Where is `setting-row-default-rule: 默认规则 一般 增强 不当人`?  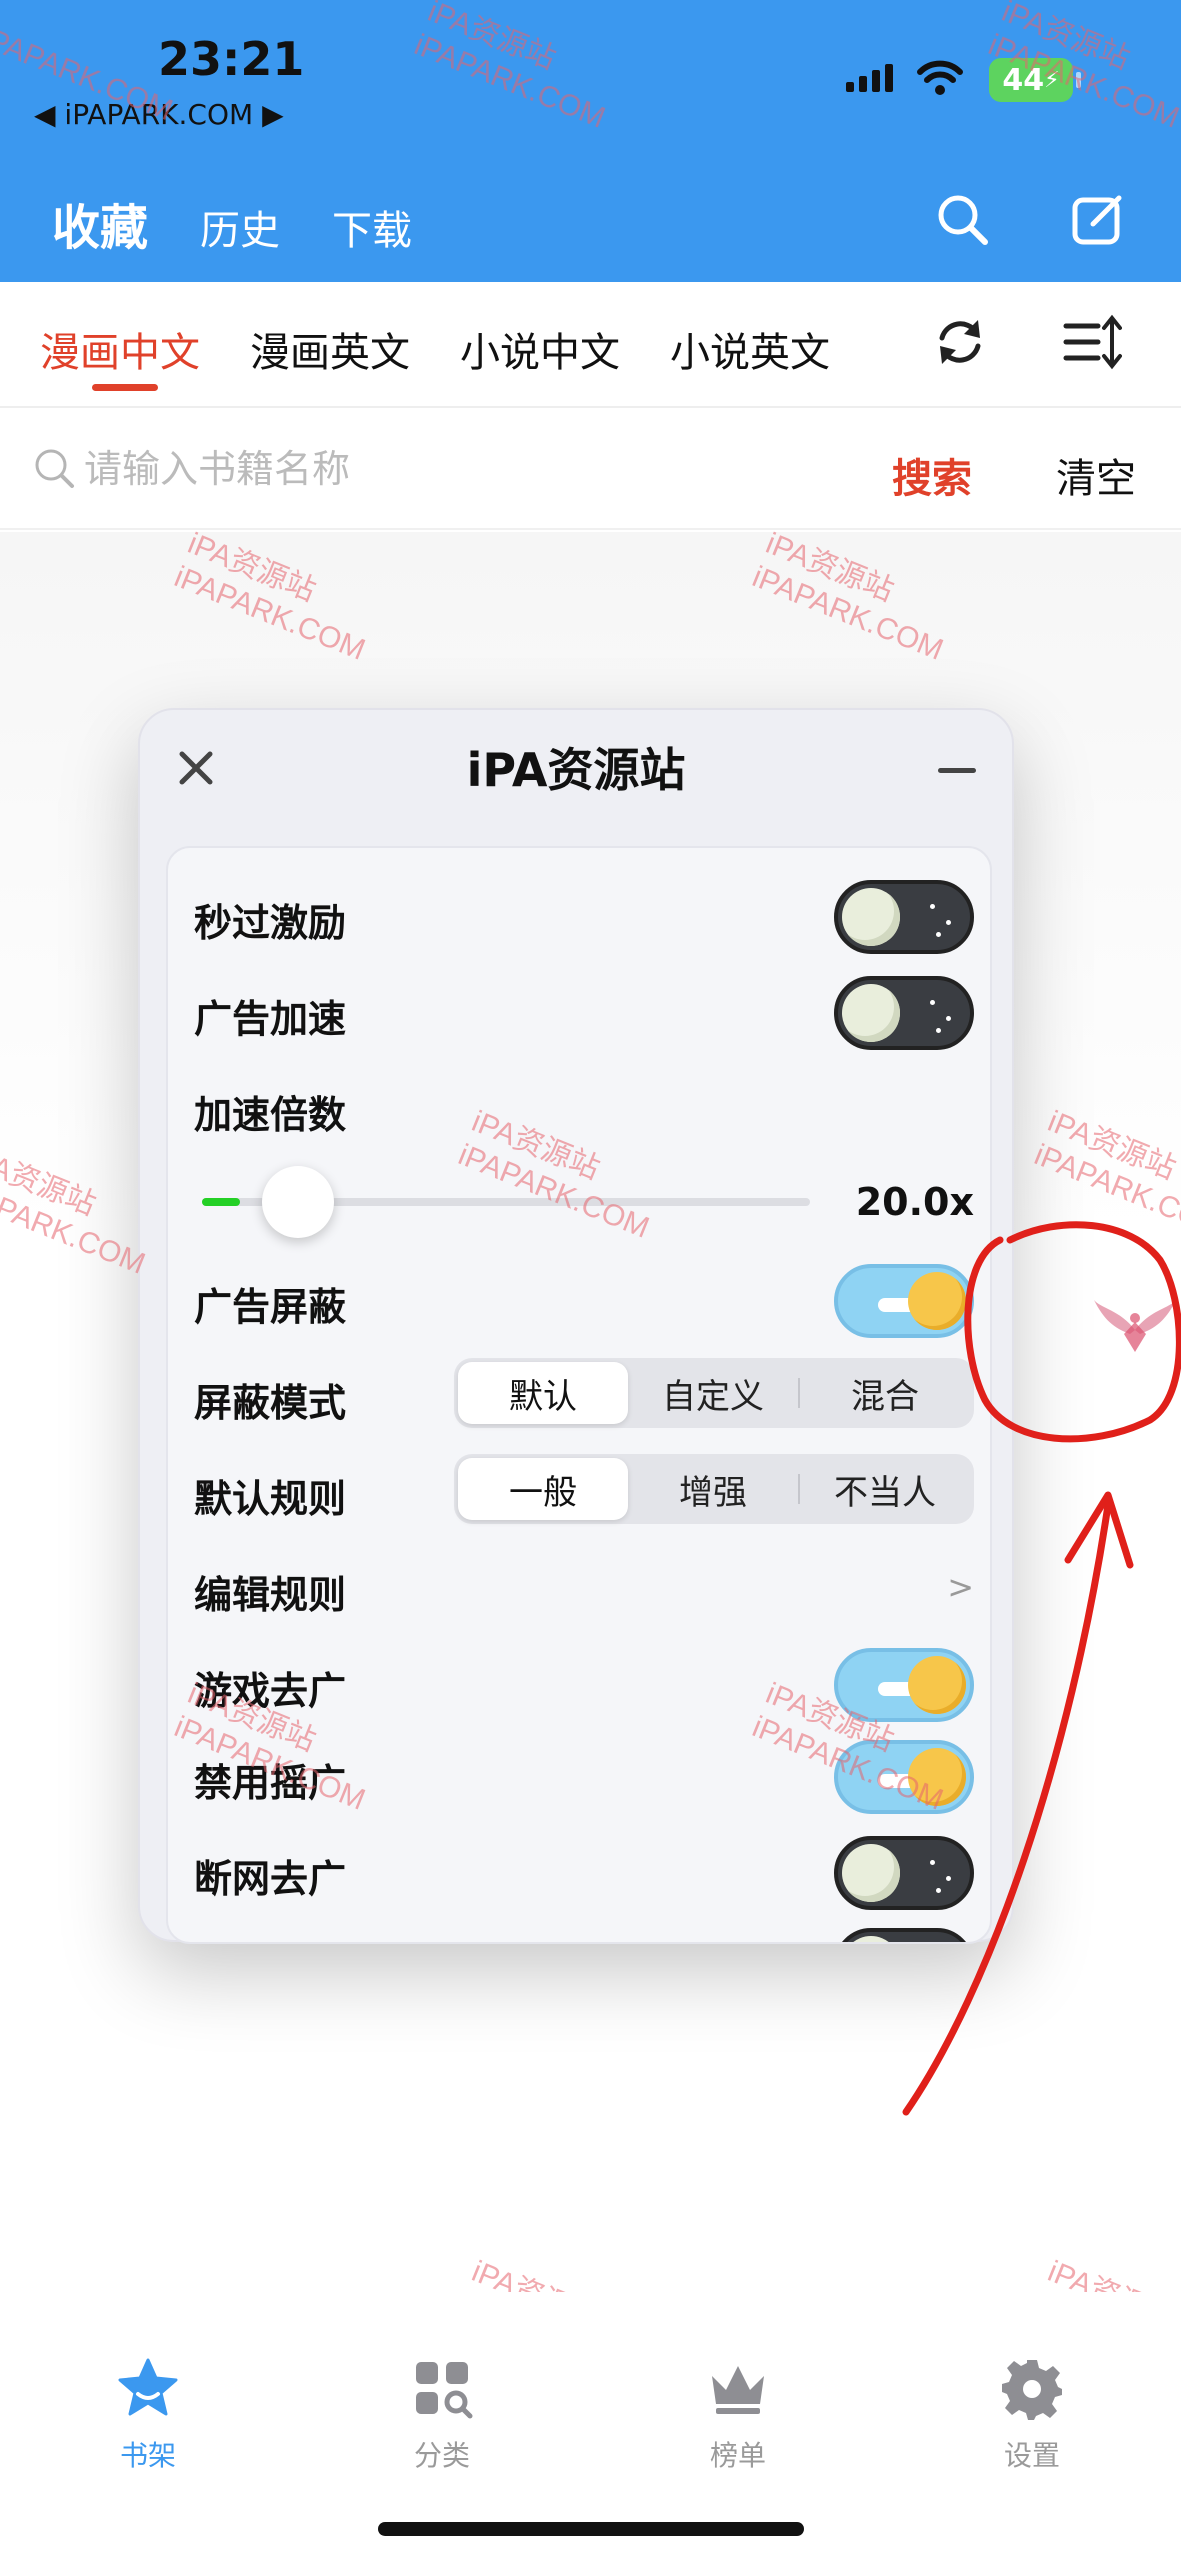
setting-row-default-rule: 默认规则 一般 增强 不当人 is located at coordinates (584, 1490).